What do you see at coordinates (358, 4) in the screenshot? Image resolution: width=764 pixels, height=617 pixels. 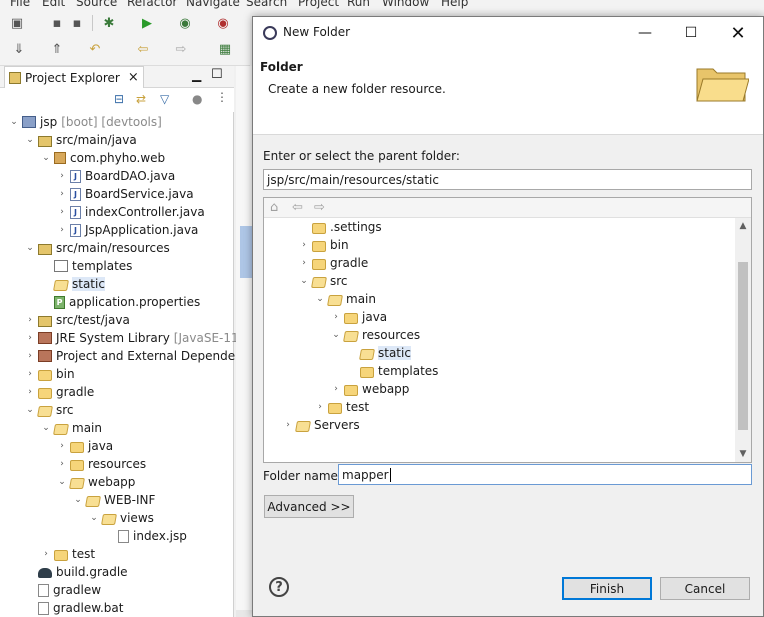 I see `menu-run: Run` at bounding box center [358, 4].